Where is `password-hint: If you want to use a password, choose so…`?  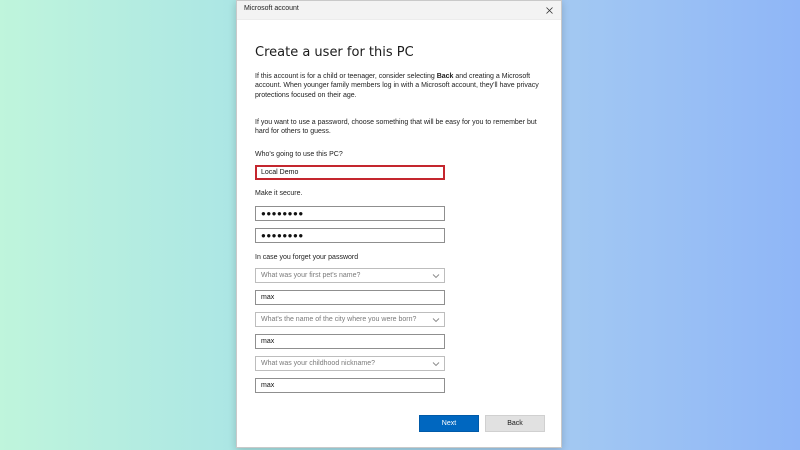 password-hint: If you want to use a password, choose so… is located at coordinates (396, 127).